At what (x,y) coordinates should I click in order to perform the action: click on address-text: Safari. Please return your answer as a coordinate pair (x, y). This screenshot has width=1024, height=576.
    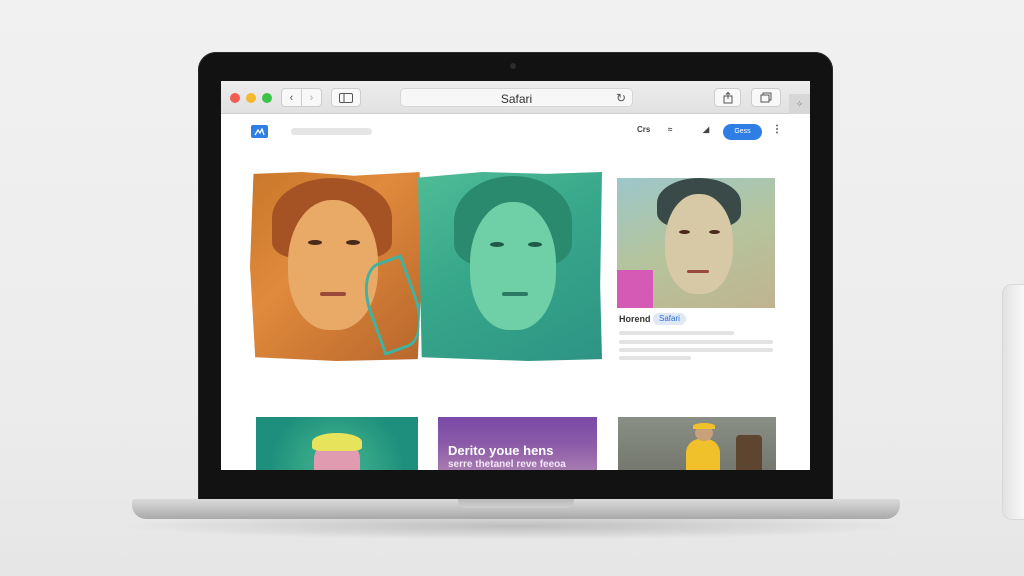
    Looking at the image, I should click on (516, 99).